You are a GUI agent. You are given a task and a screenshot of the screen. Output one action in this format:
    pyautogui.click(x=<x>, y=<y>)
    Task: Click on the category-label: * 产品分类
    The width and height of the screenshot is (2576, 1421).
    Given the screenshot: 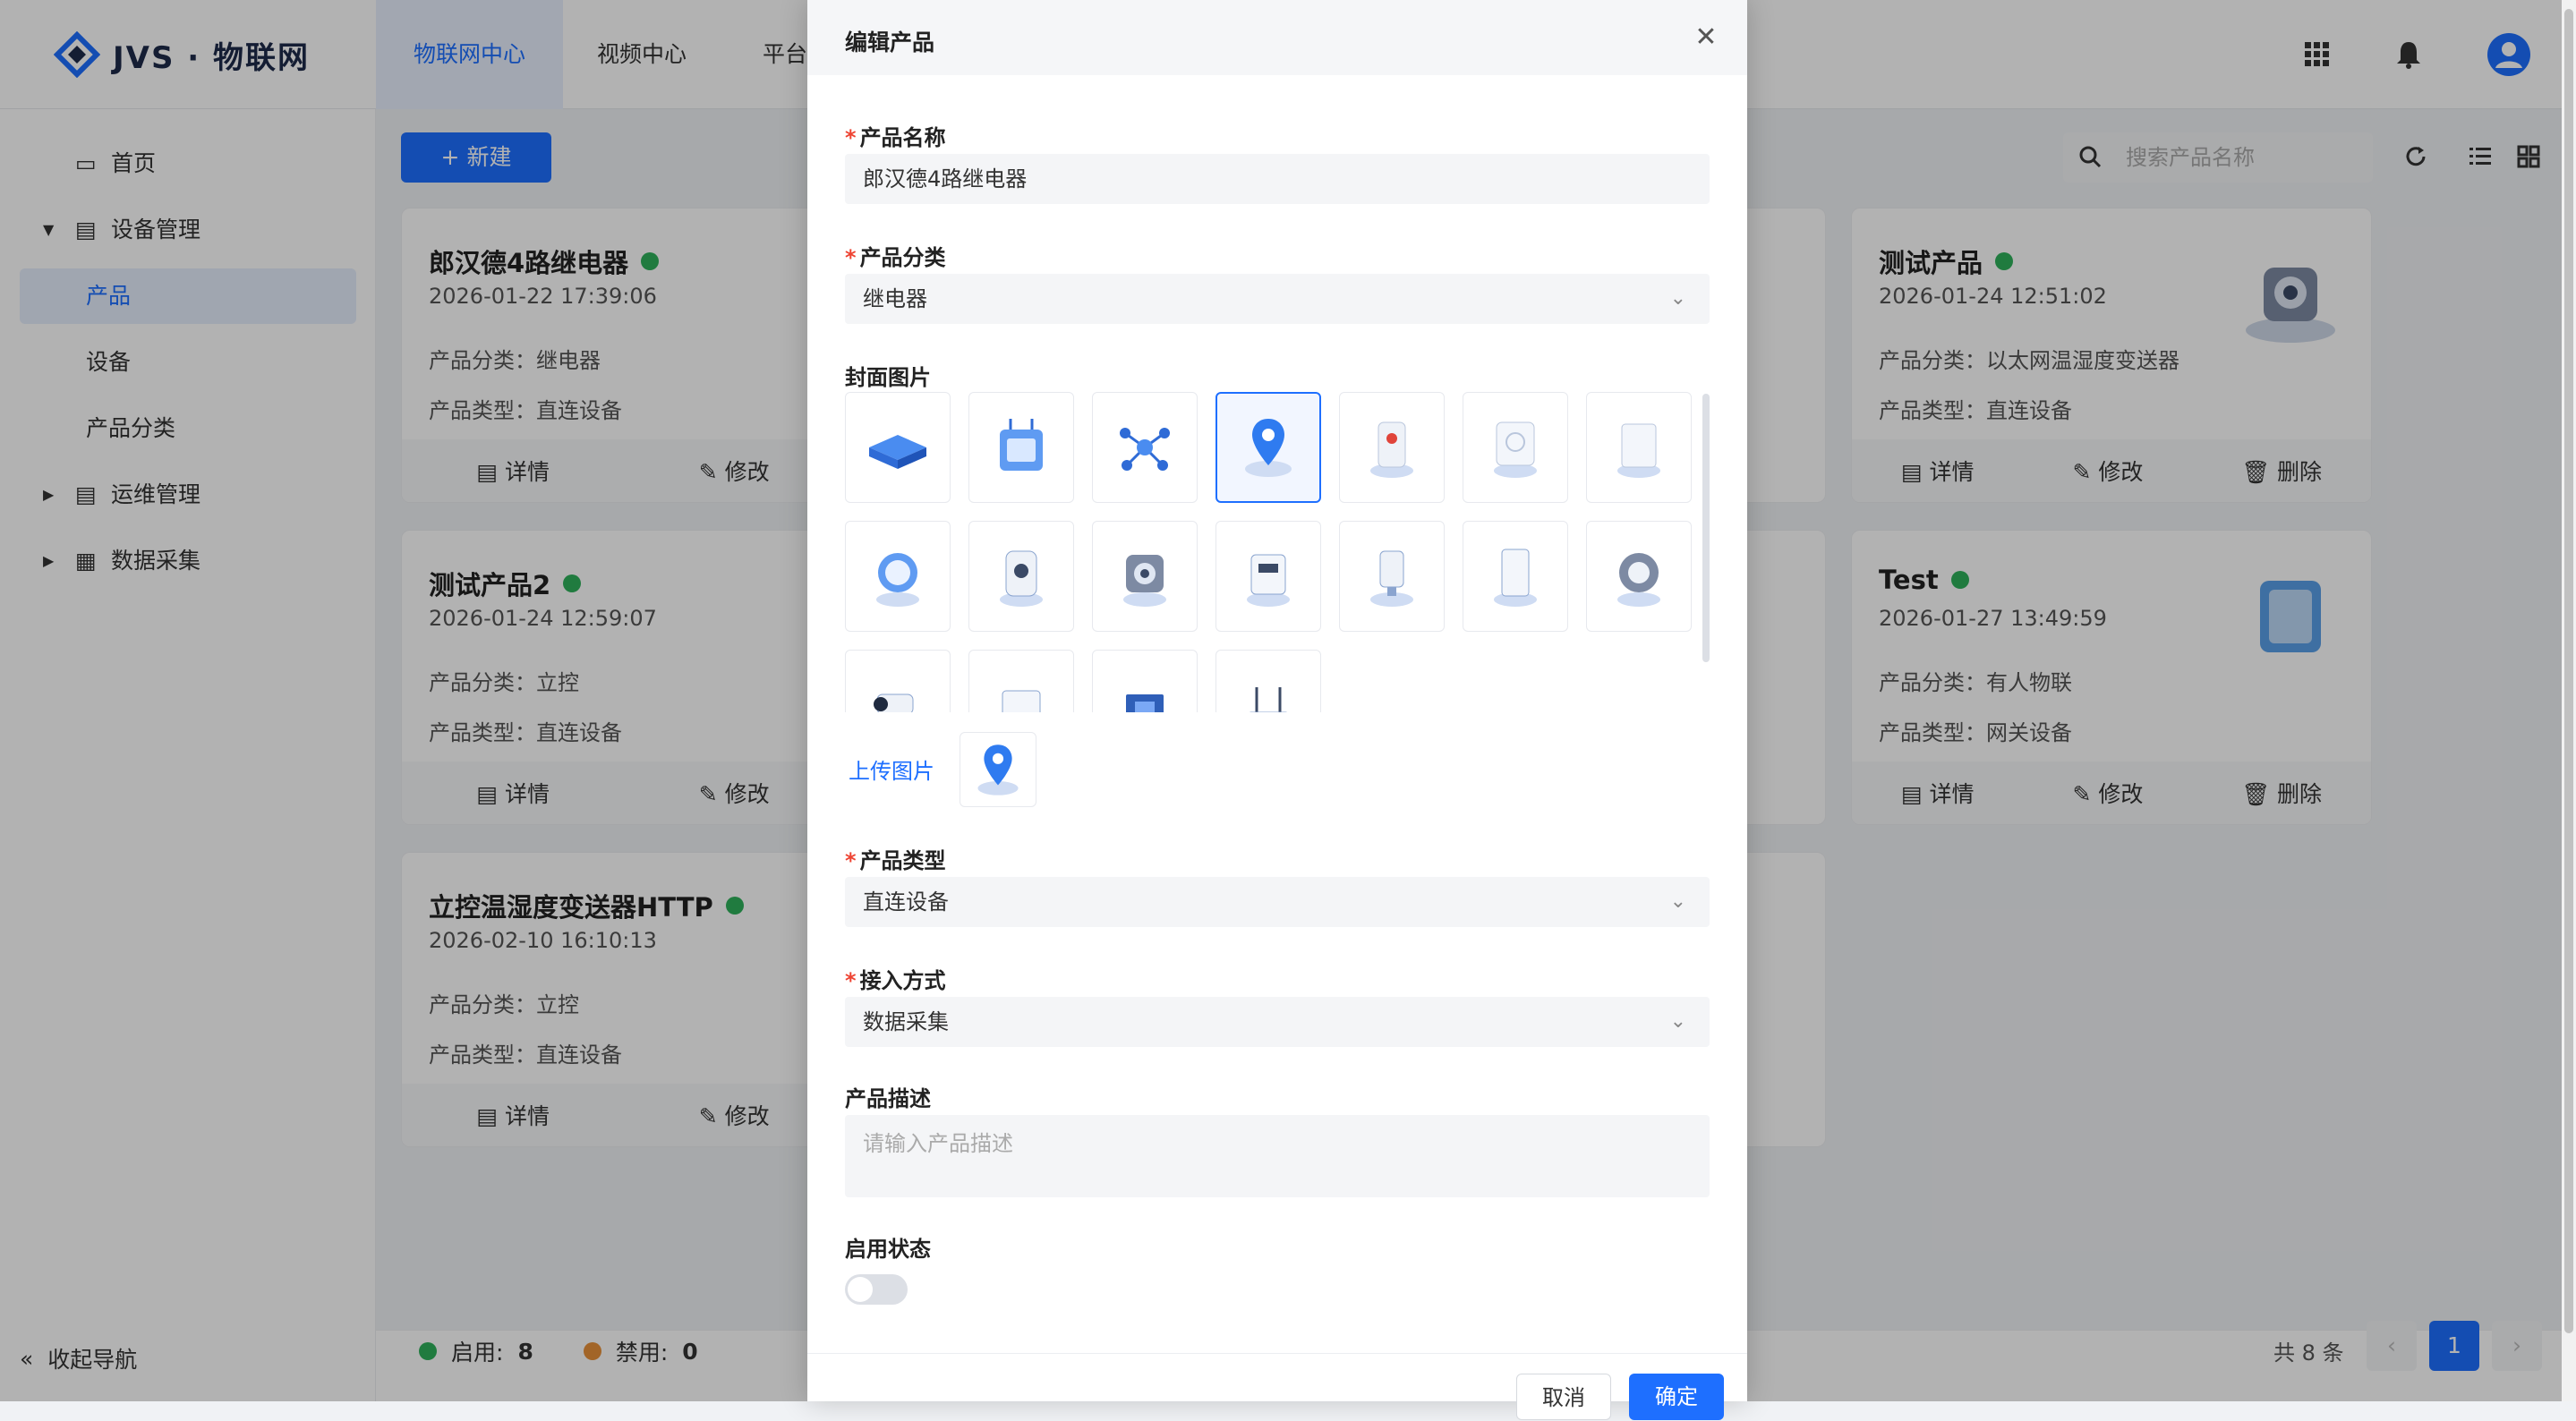 What is the action you would take?
    pyautogui.click(x=895, y=257)
    